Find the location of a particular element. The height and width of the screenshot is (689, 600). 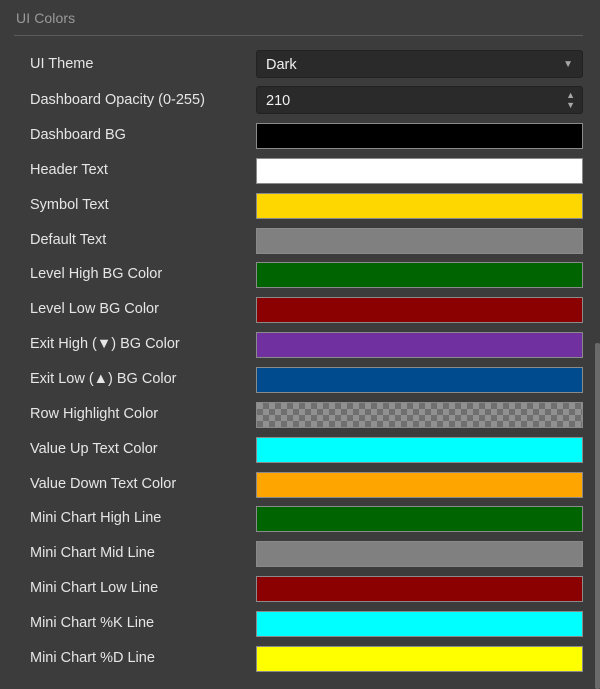

color-row: Level Low BG Color is located at coordinates (295, 310).